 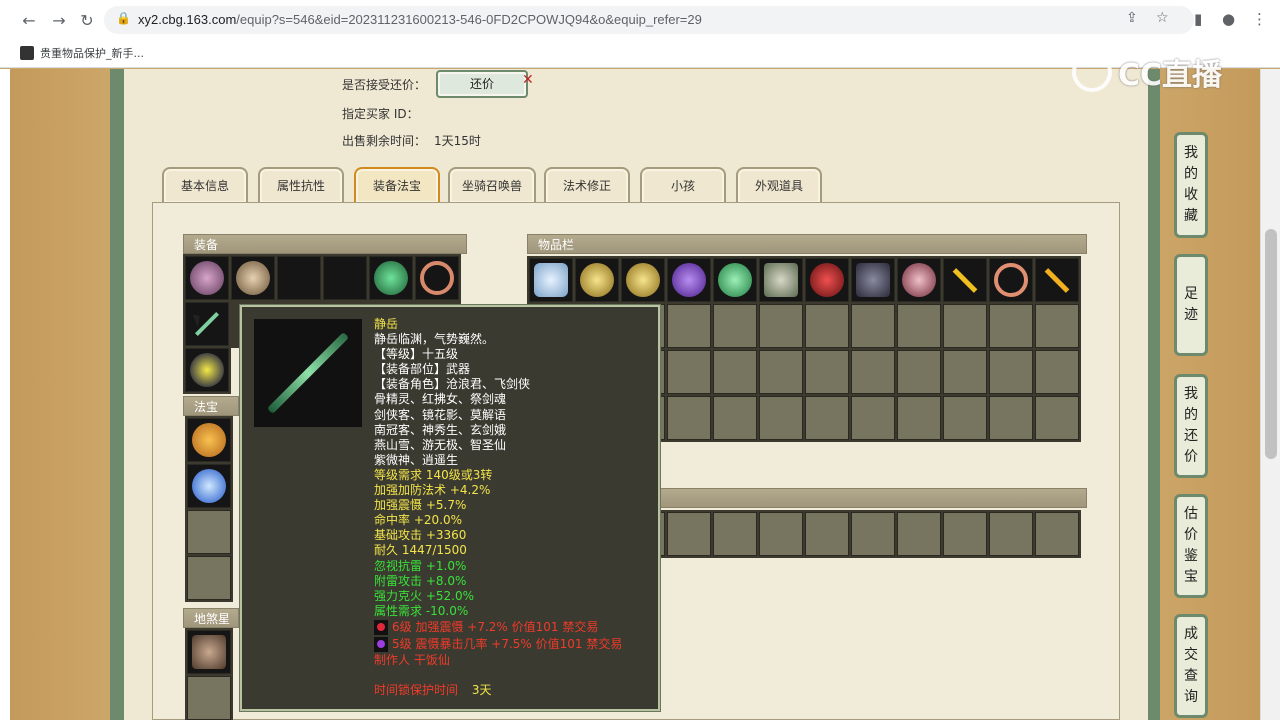 I want to click on tab-children: 小孩, so click(x=683, y=185).